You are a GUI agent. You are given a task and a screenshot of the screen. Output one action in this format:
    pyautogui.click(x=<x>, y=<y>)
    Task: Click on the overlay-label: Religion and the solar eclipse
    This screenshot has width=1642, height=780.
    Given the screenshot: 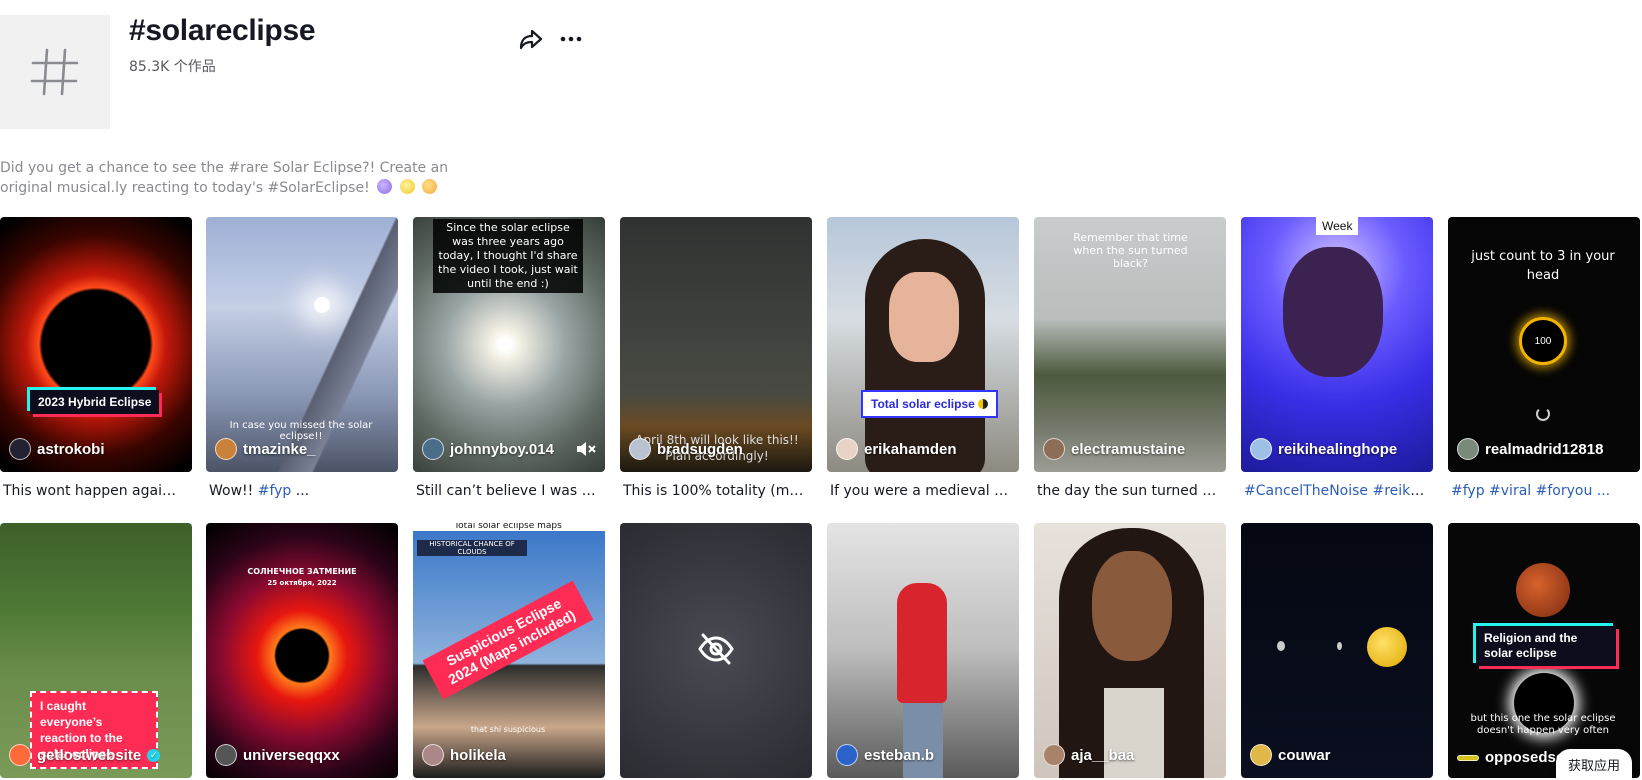 What is the action you would take?
    pyautogui.click(x=1546, y=646)
    